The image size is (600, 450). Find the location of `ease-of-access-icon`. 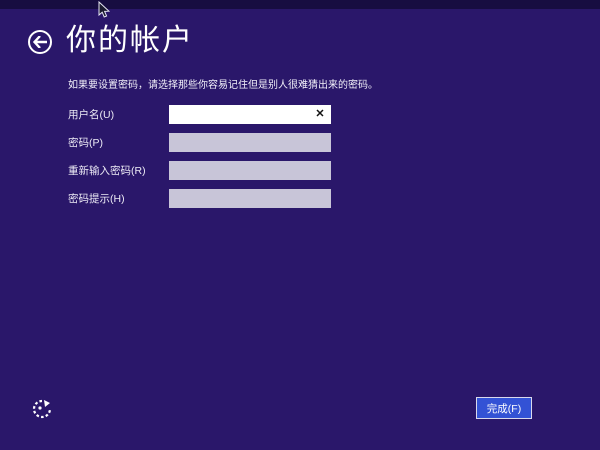

ease-of-access-icon is located at coordinates (42, 409).